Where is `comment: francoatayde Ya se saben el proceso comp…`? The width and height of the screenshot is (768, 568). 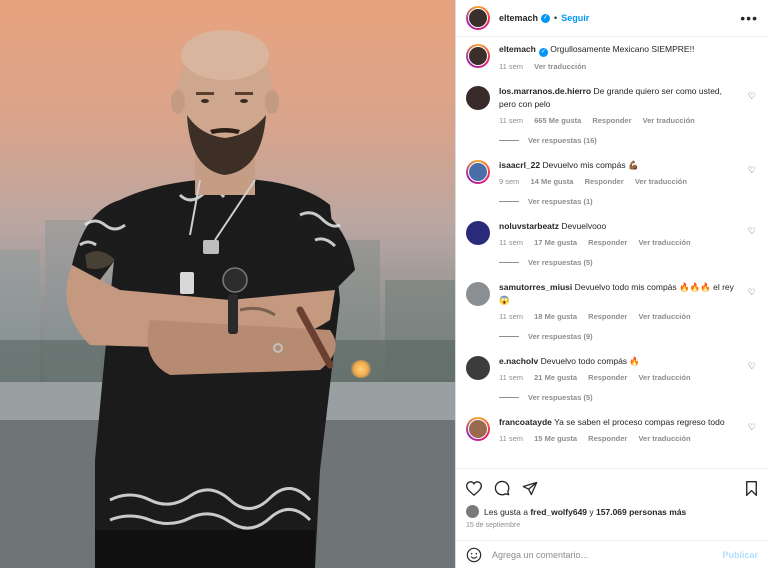 comment: francoatayde Ya se saben el proceso comp… is located at coordinates (612, 430).